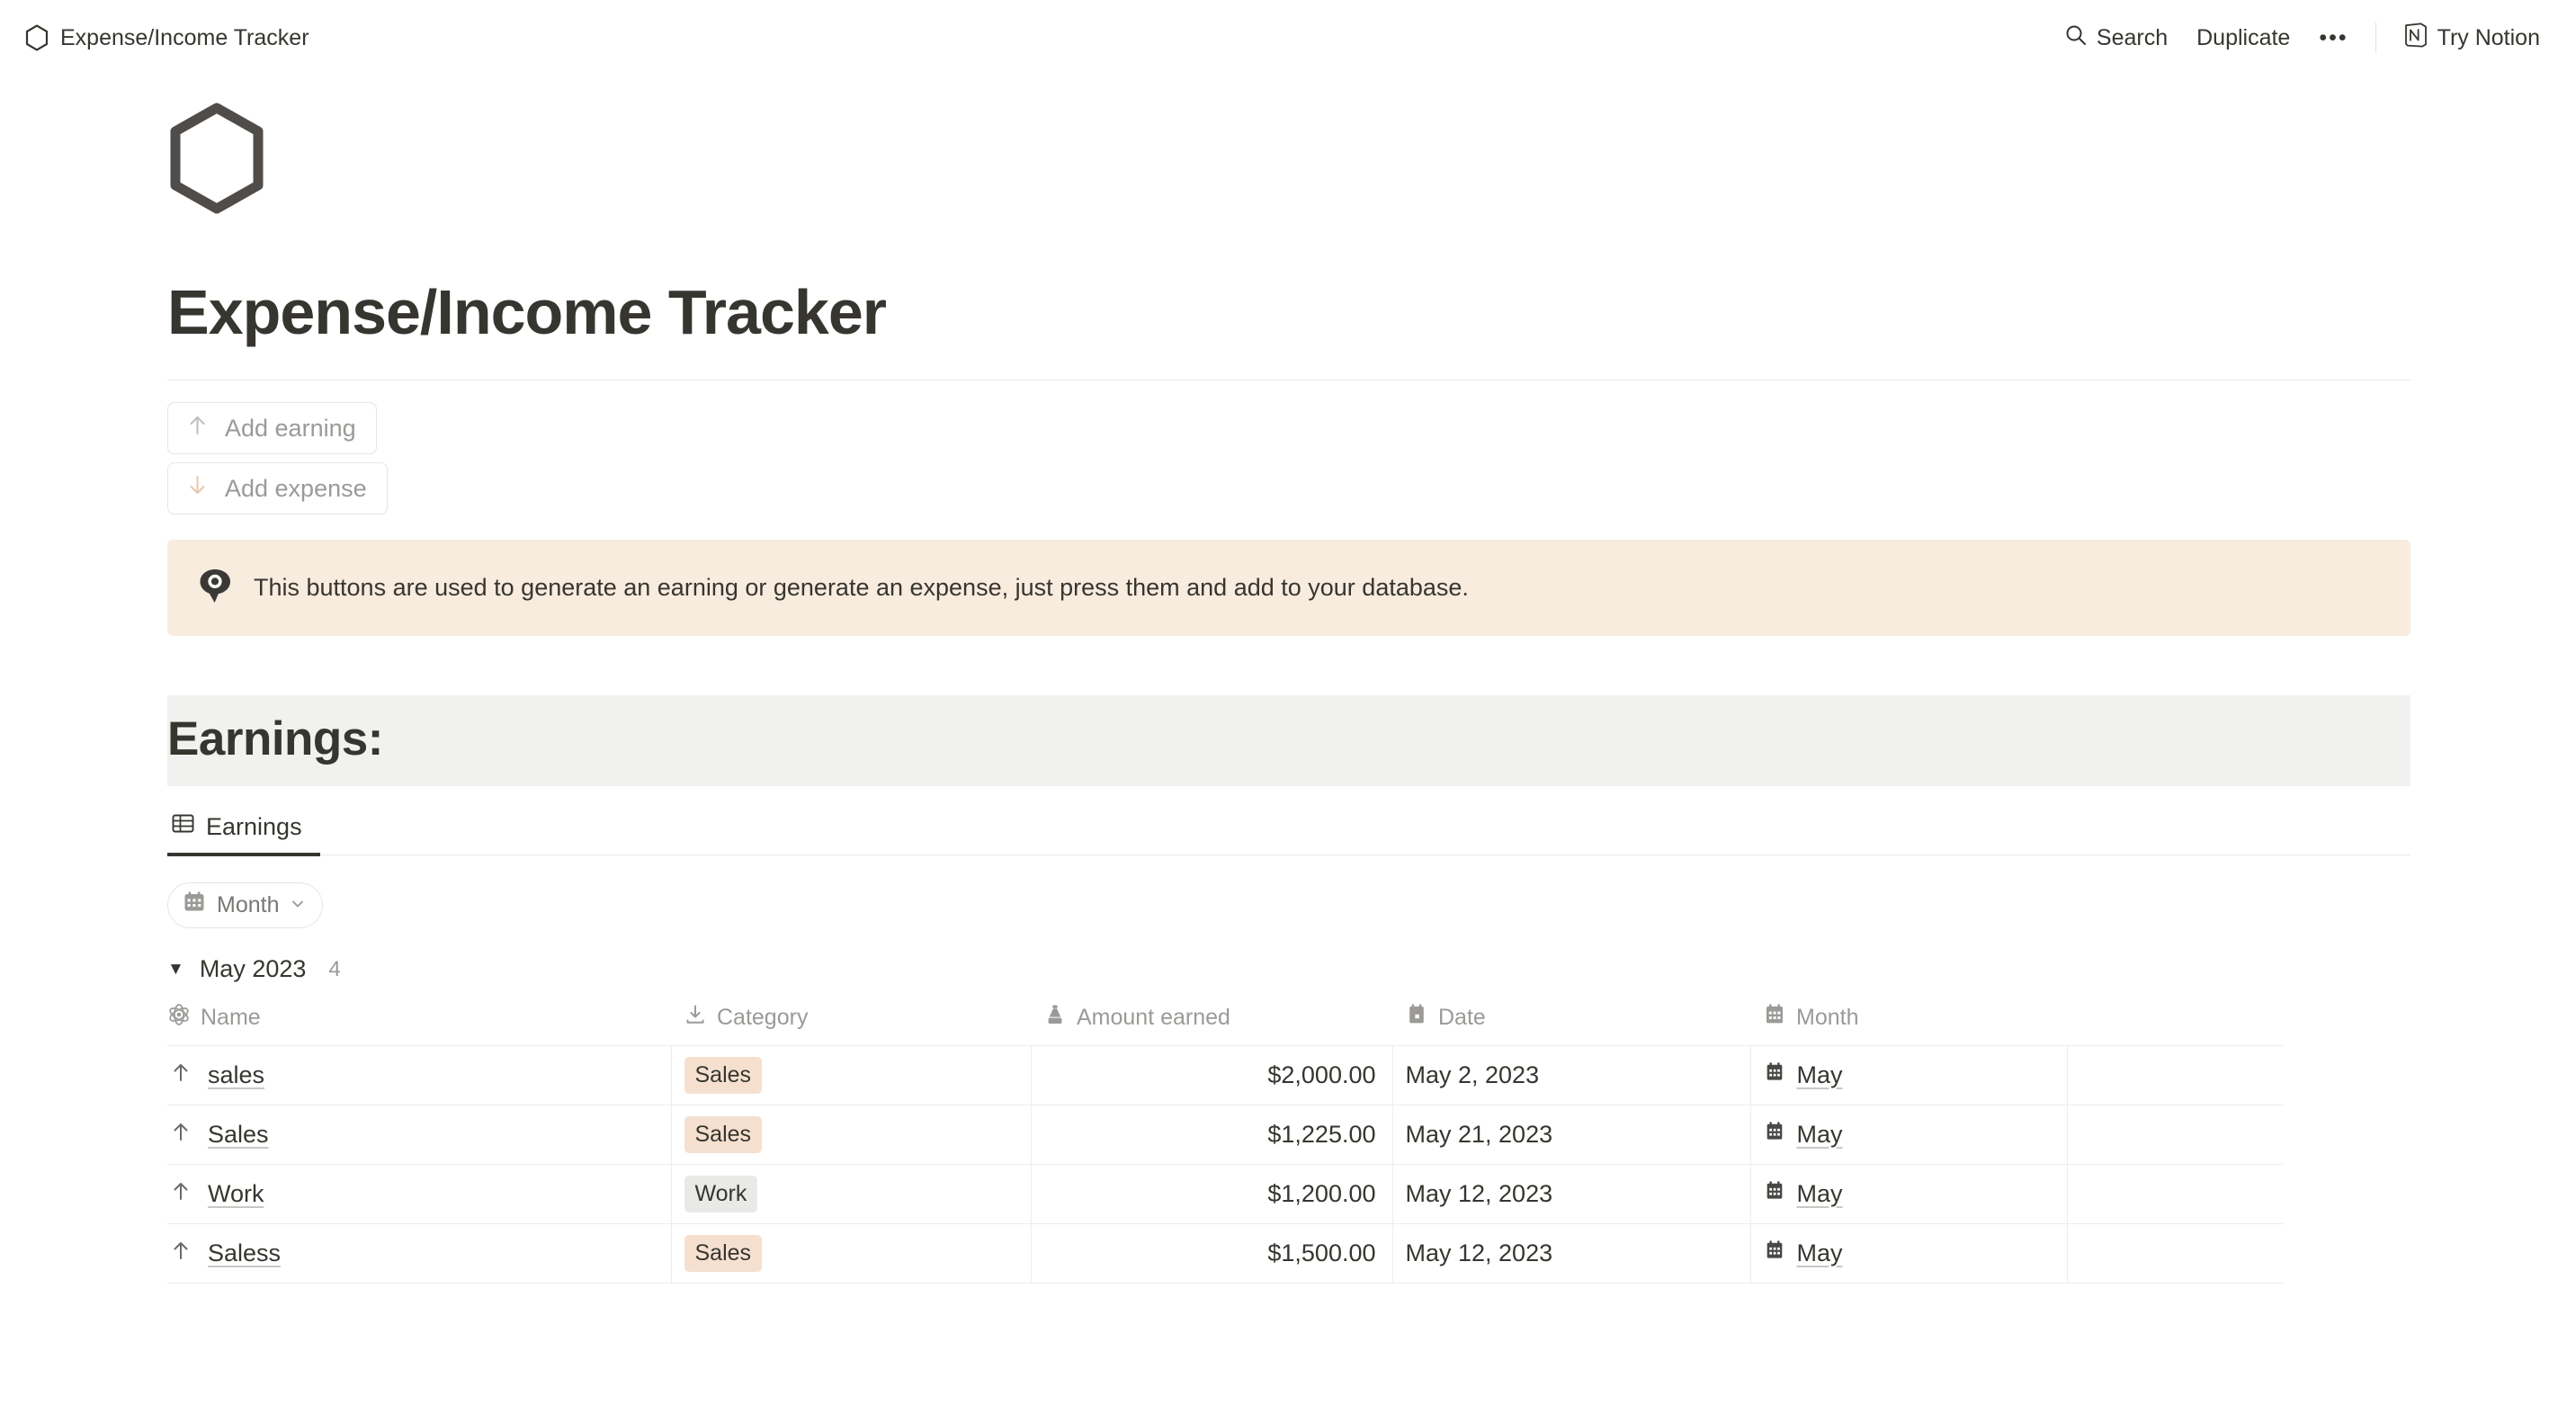  What do you see at coordinates (419, 1024) in the screenshot?
I see `column-header-name: Name` at bounding box center [419, 1024].